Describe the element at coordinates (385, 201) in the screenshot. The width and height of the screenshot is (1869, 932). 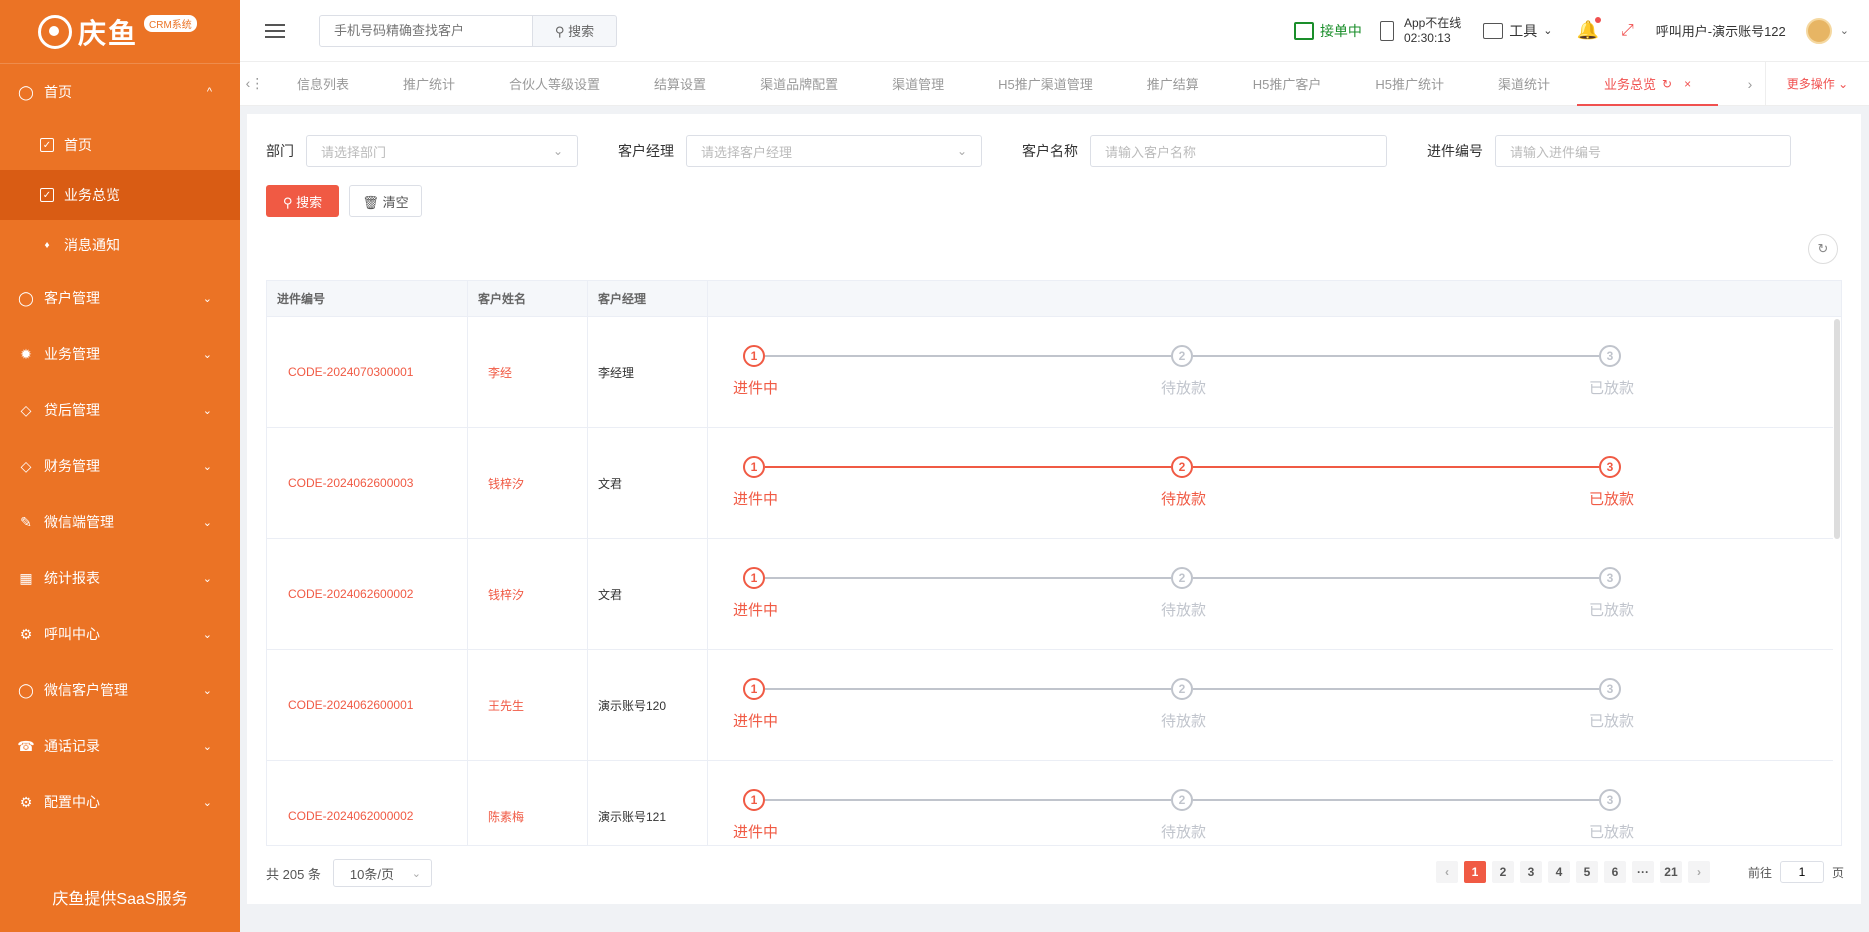
I see `clear-button: 🗑 清空` at that location.